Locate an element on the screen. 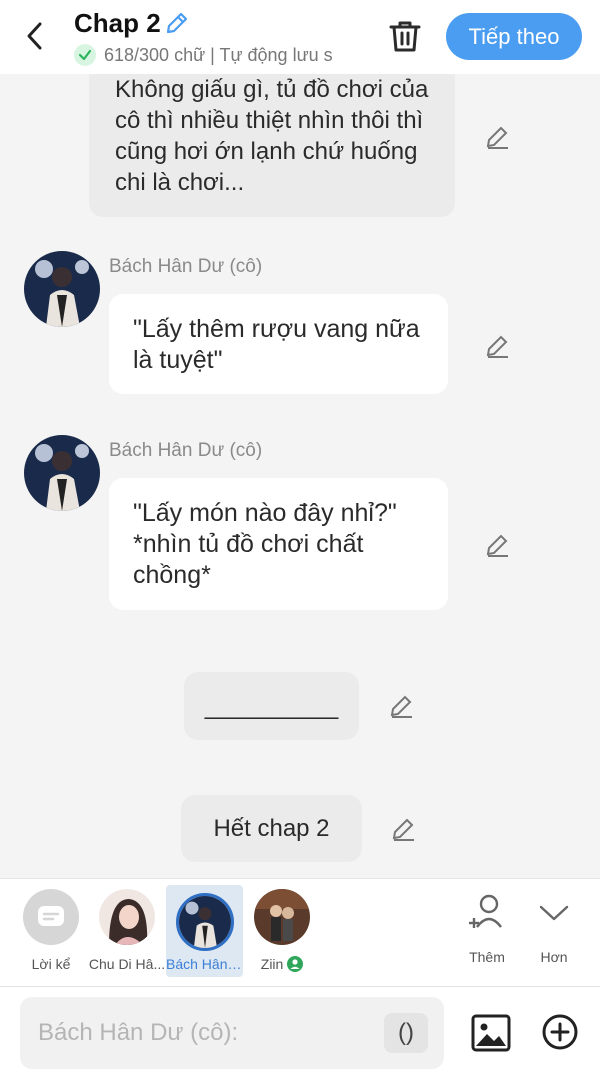 The height and width of the screenshot is (1079, 600). narrator-avatar is located at coordinates (51, 917).